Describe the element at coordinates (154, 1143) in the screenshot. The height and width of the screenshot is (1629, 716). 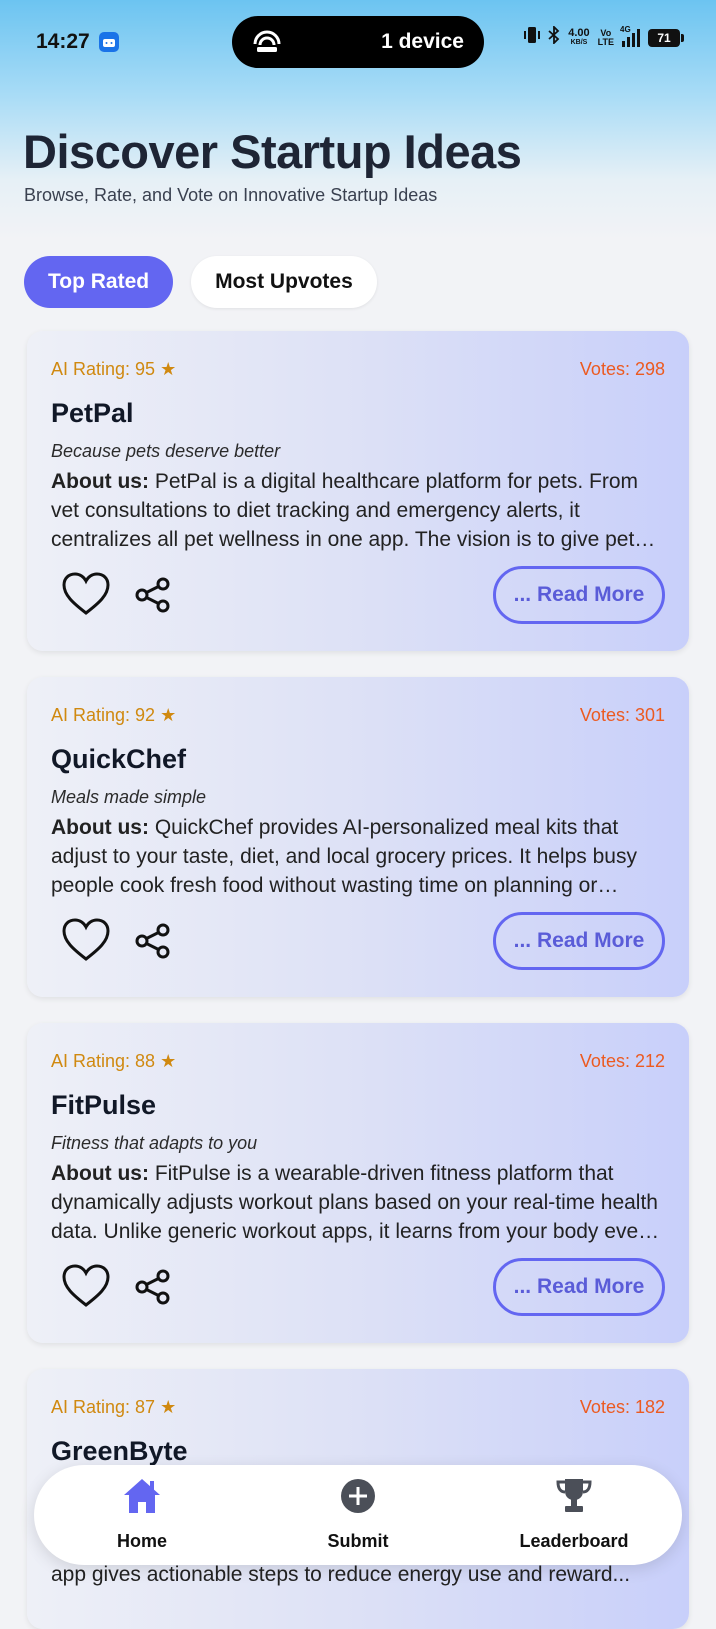
I see `idea-tagline: Fitness that adapts to you` at that location.